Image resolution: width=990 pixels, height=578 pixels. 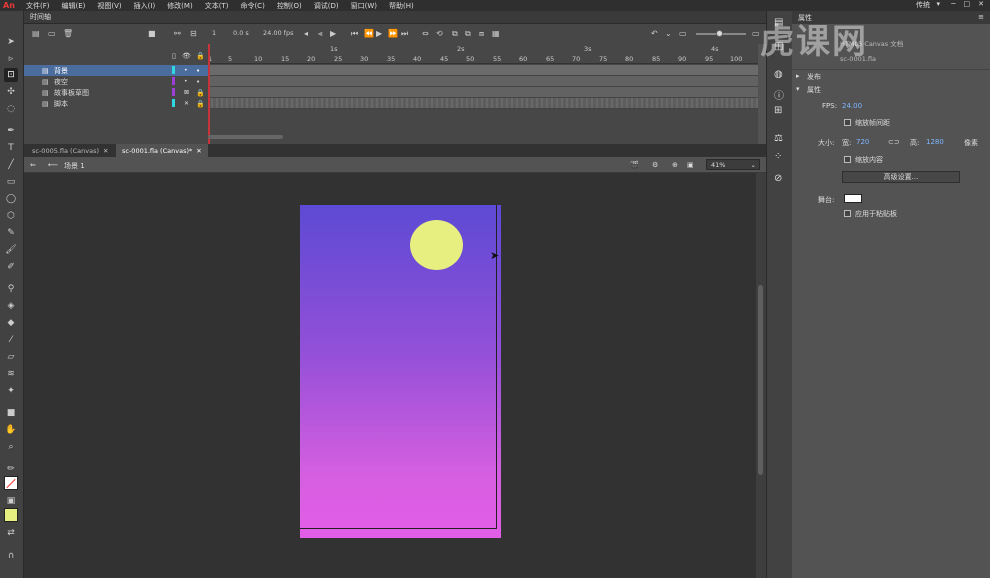 What do you see at coordinates (11, 357) in the screenshot?
I see `eraser-tool-icon: ▱` at bounding box center [11, 357].